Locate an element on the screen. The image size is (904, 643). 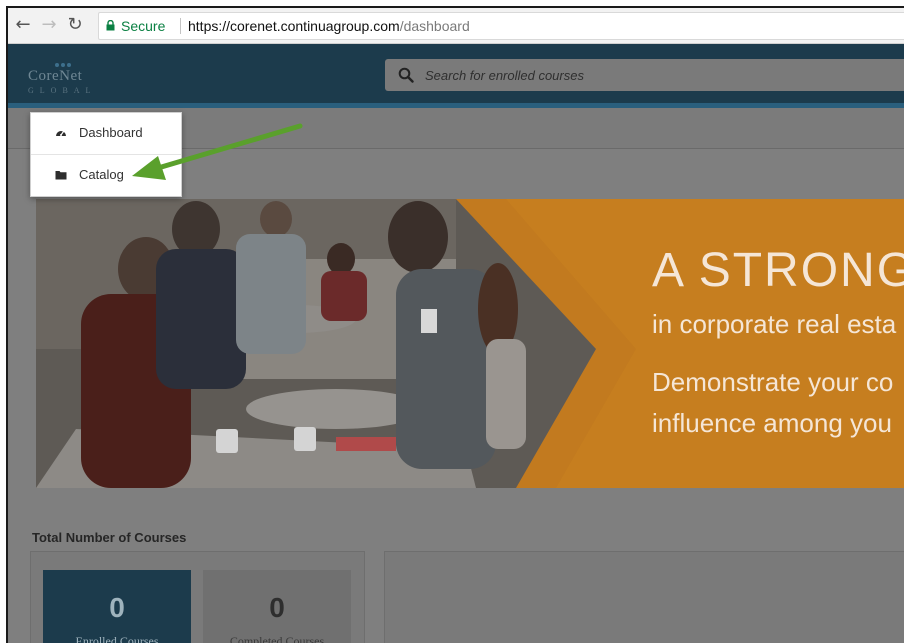
hero-tagline-line2: influence among you is located at coordinates (772, 423).